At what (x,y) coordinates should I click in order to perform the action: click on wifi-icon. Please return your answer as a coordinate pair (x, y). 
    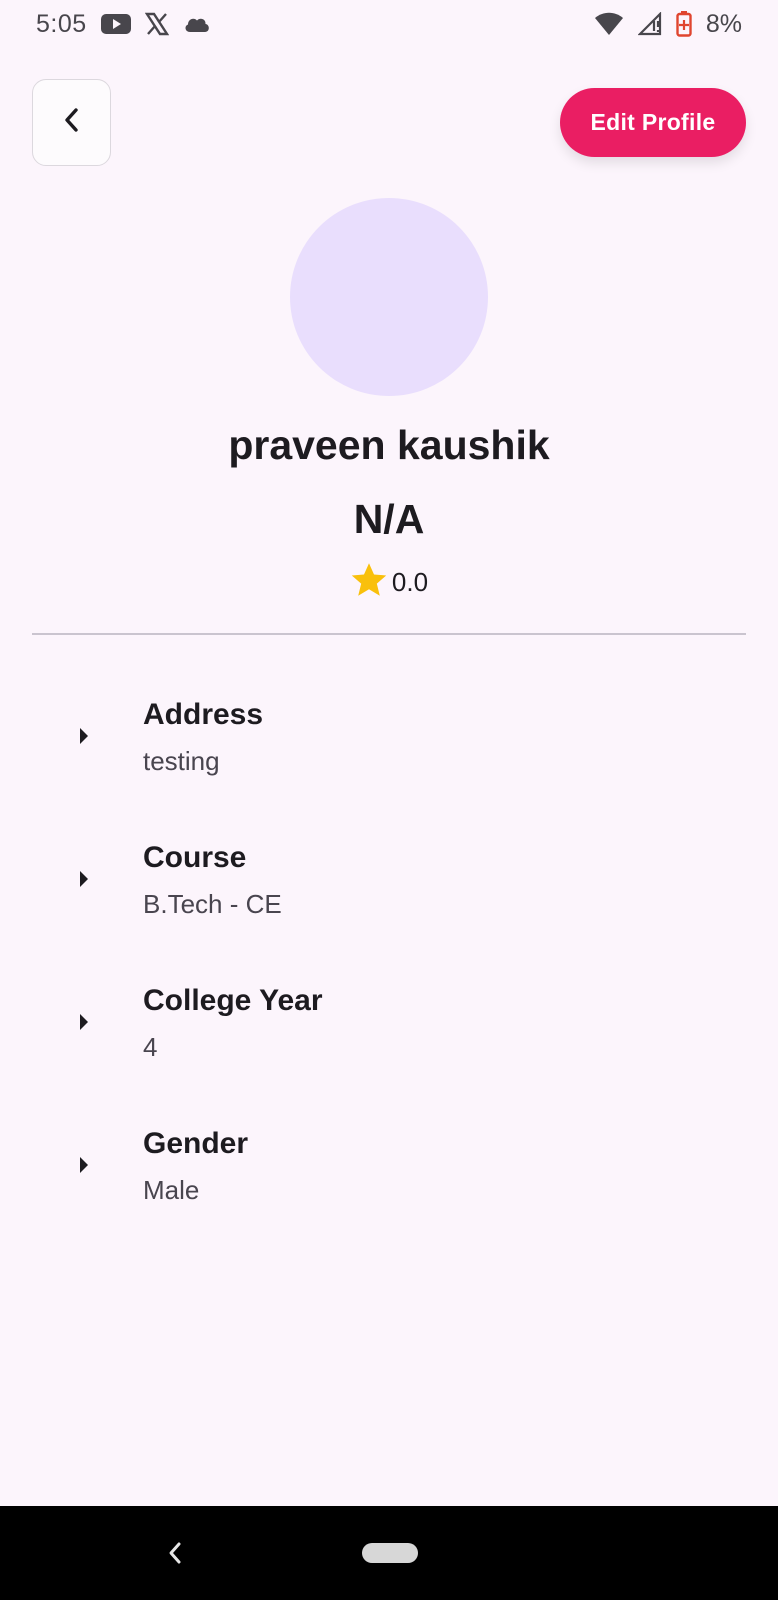
    Looking at the image, I should click on (609, 24).